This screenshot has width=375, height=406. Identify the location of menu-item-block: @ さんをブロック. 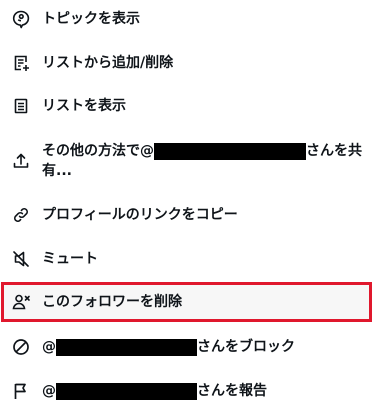
(187, 347).